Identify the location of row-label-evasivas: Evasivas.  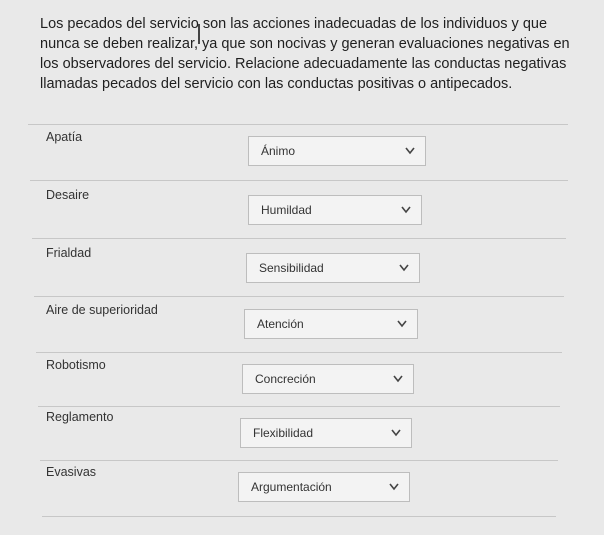
(71, 472).